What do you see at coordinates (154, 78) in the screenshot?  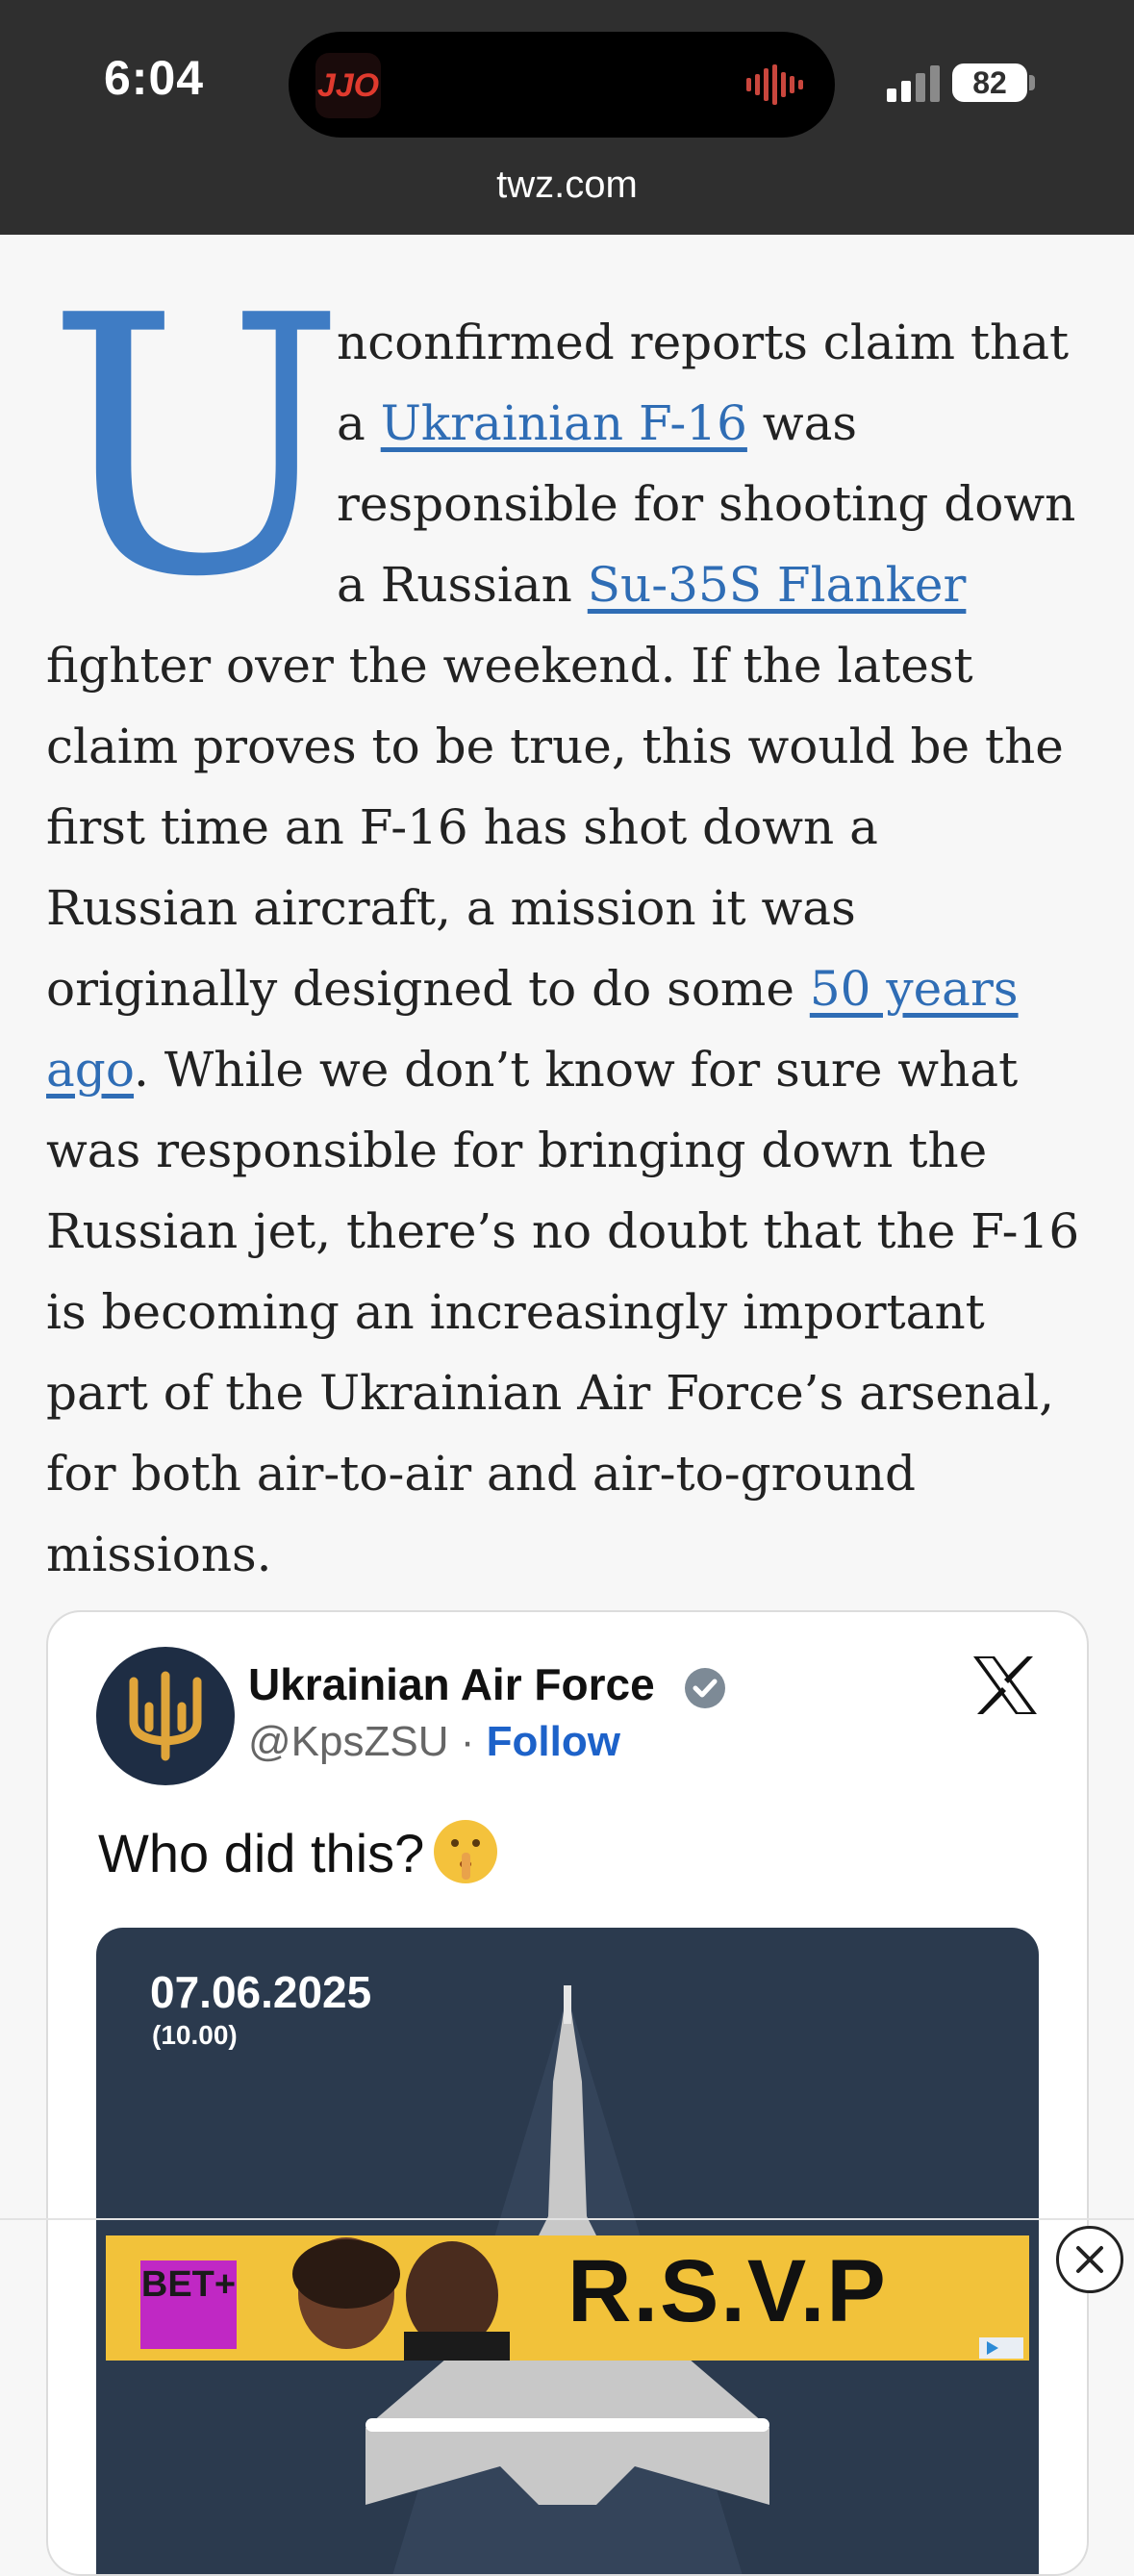 I see `clock-time: 6:04` at bounding box center [154, 78].